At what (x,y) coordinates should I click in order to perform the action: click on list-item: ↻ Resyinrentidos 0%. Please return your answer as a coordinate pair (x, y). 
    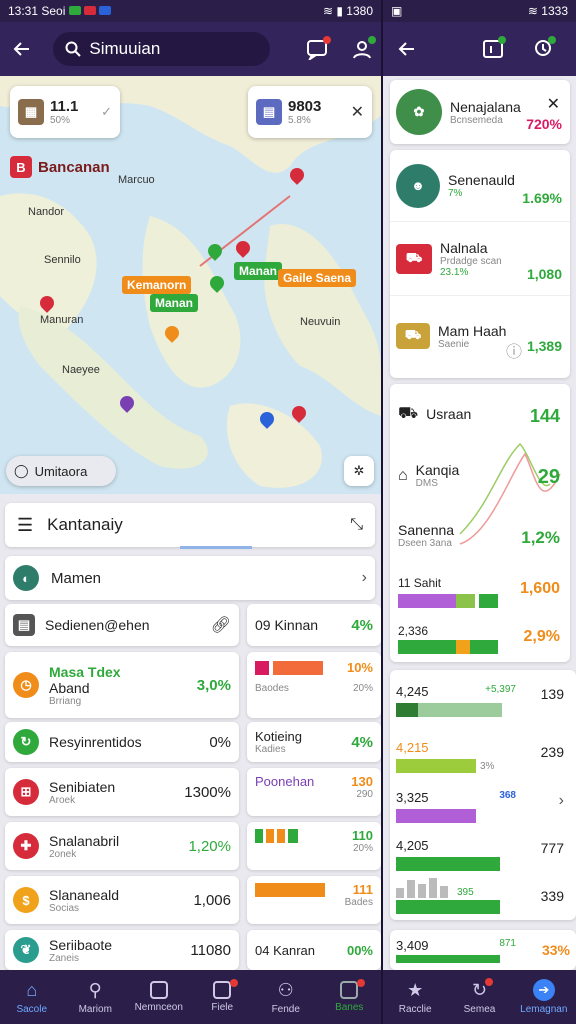
    Looking at the image, I should click on (122, 742).